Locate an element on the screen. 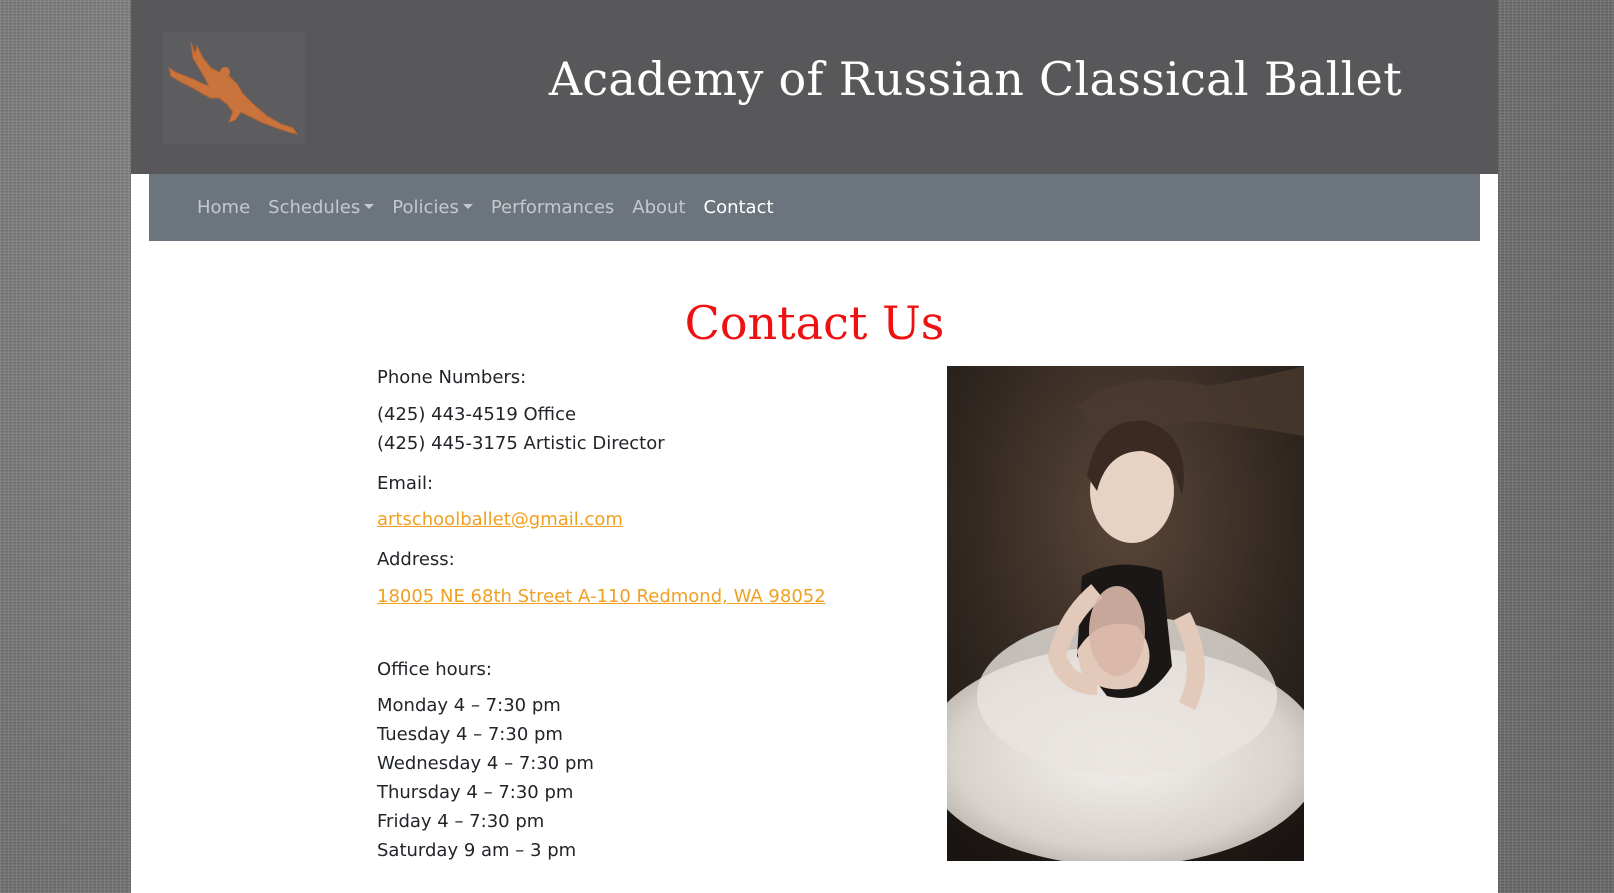 The image size is (1614, 893). nav-item-label: About is located at coordinates (659, 207).